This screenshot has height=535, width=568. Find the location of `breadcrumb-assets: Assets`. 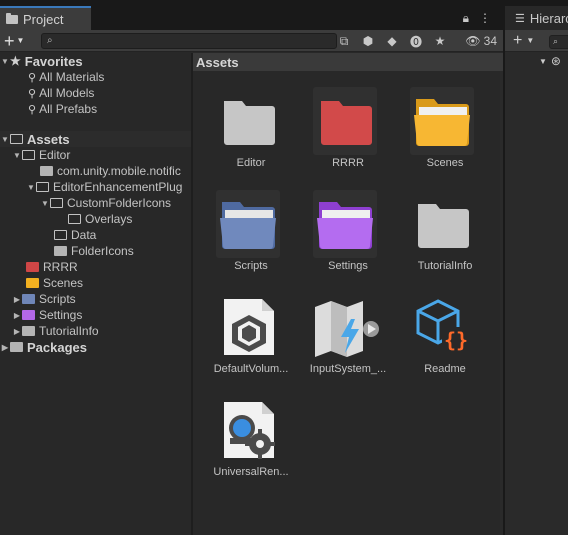

breadcrumb-assets: Assets is located at coordinates (217, 62).